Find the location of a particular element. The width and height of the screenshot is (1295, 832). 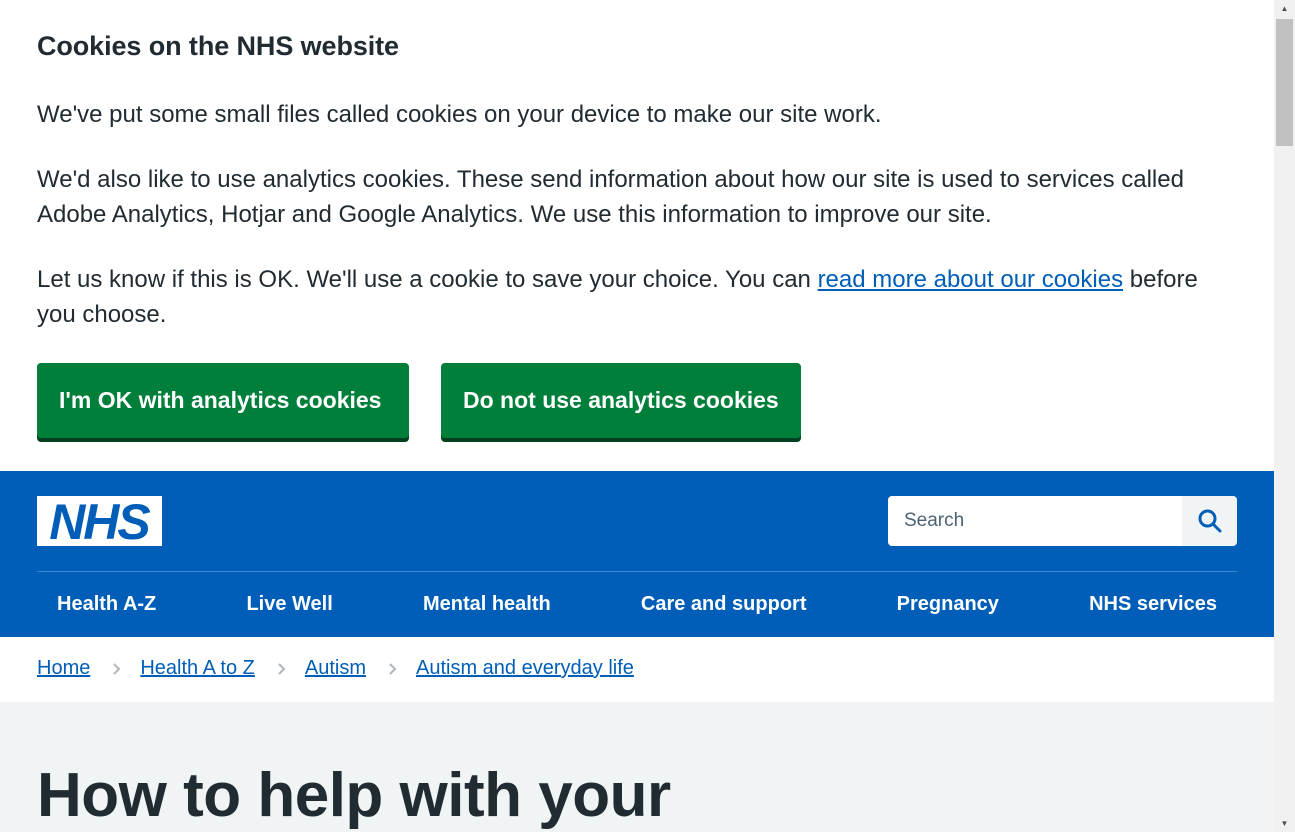

scrollbar-thumb is located at coordinates (1284, 82).